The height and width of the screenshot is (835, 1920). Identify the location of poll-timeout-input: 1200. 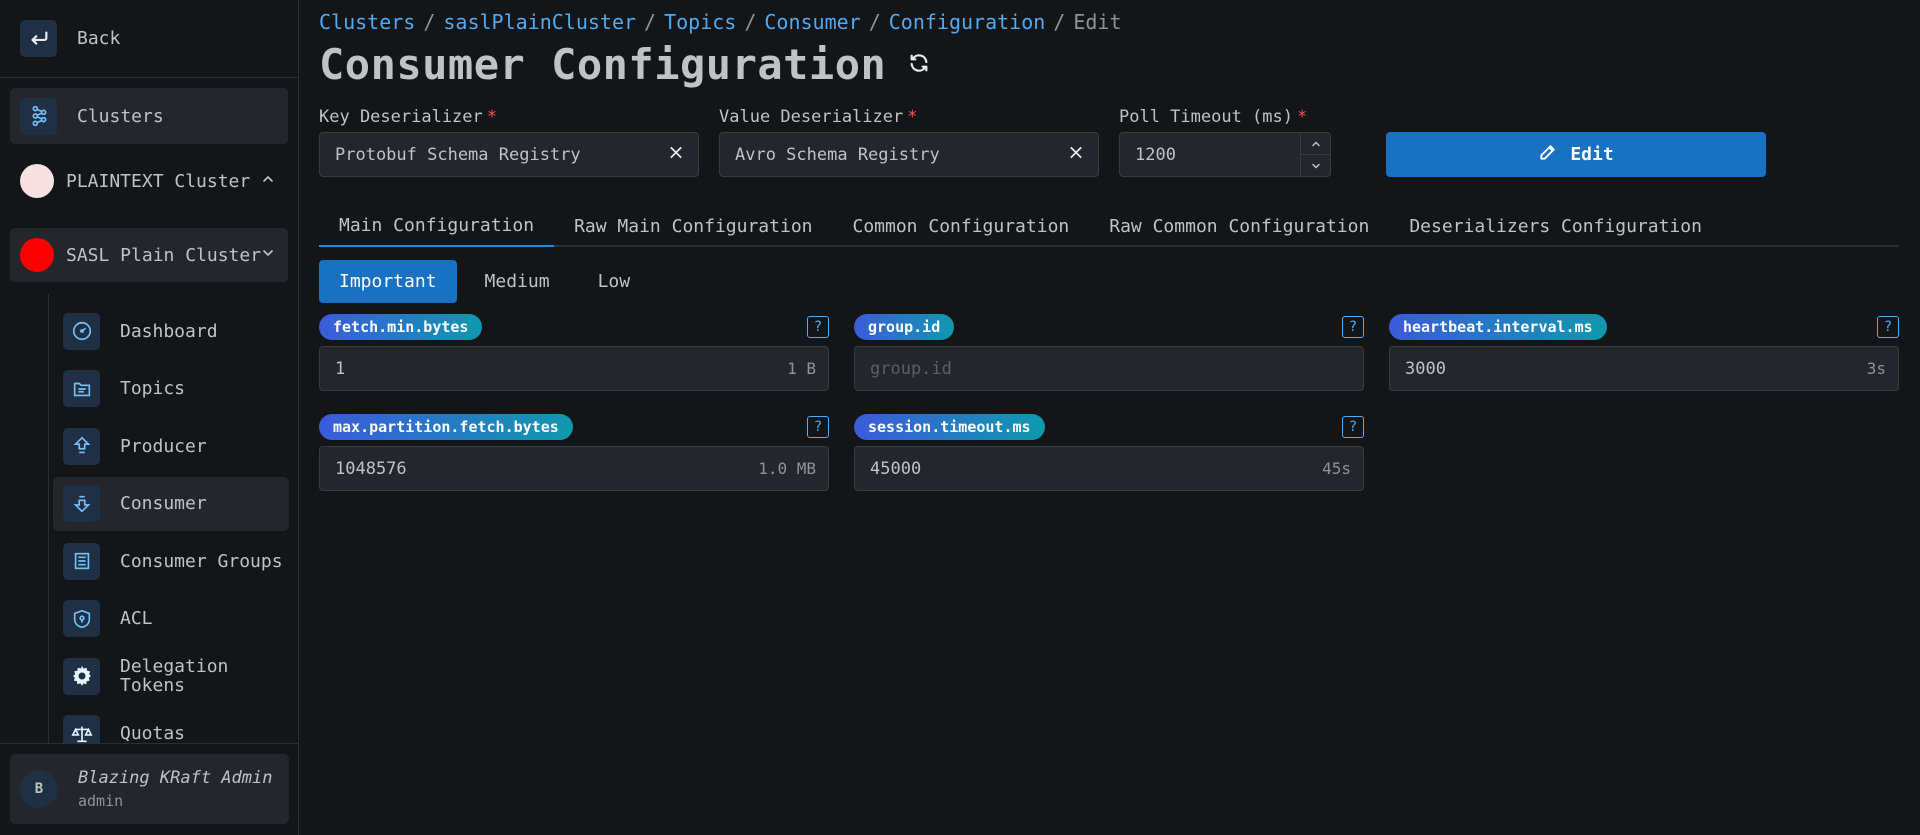
(1225, 154).